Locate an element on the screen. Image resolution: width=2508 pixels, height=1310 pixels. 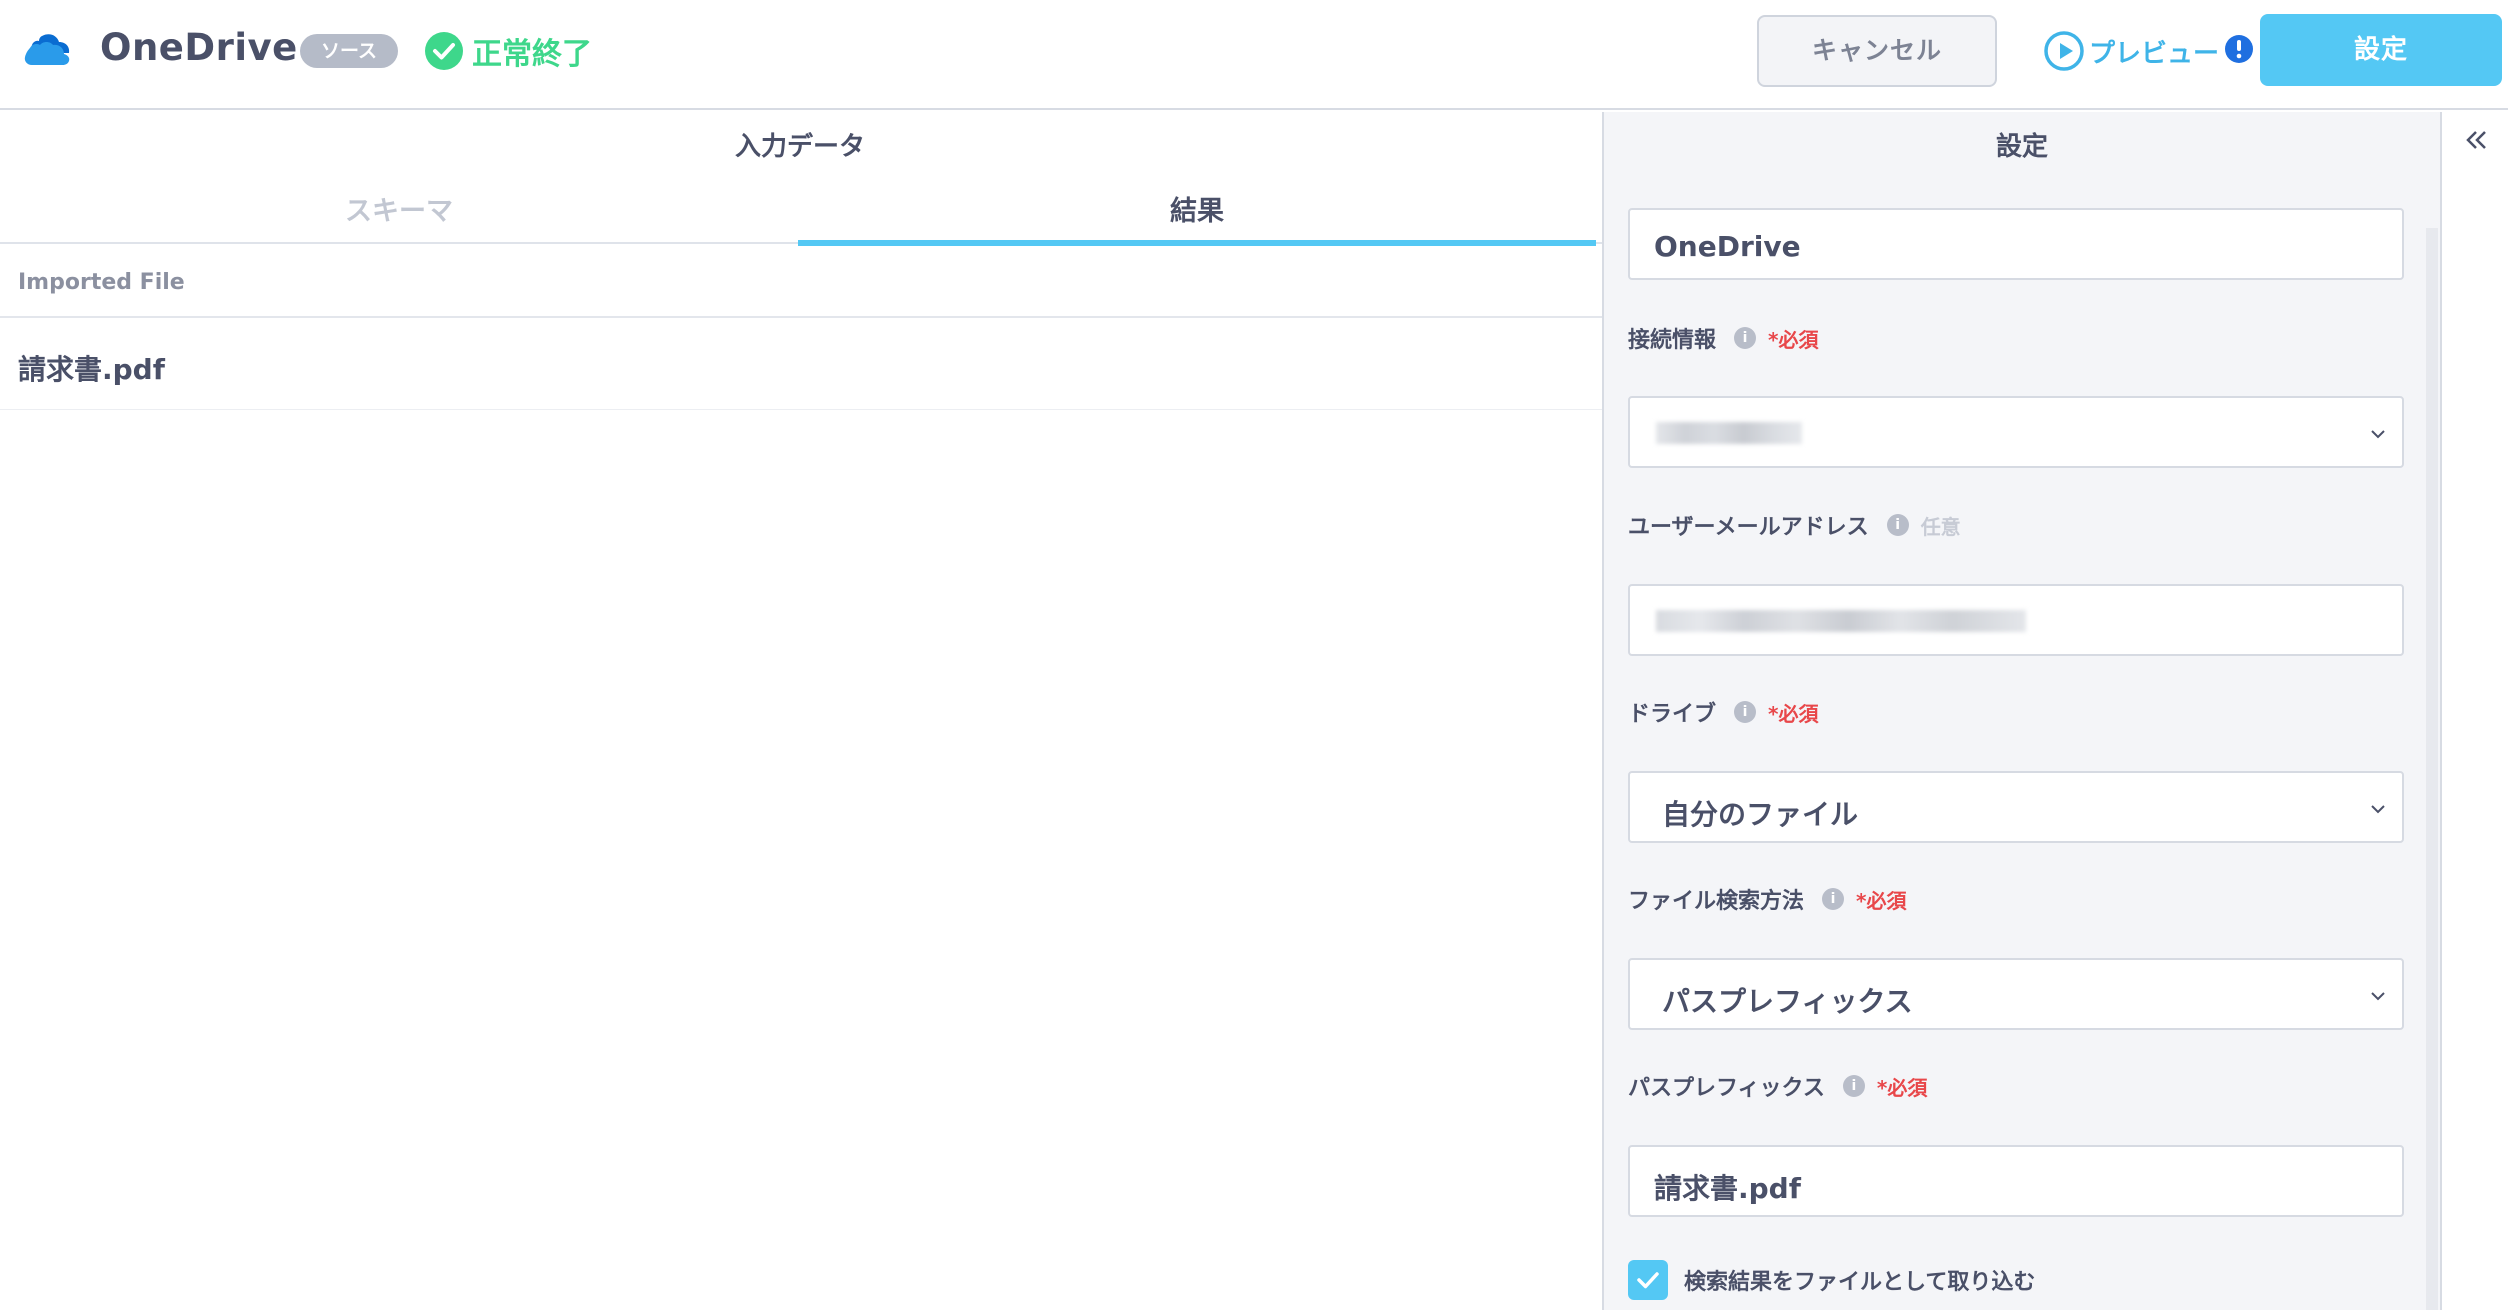
field-label-user-email: ユーザーメールアドレス i 任意 is located at coordinates (1794, 525).